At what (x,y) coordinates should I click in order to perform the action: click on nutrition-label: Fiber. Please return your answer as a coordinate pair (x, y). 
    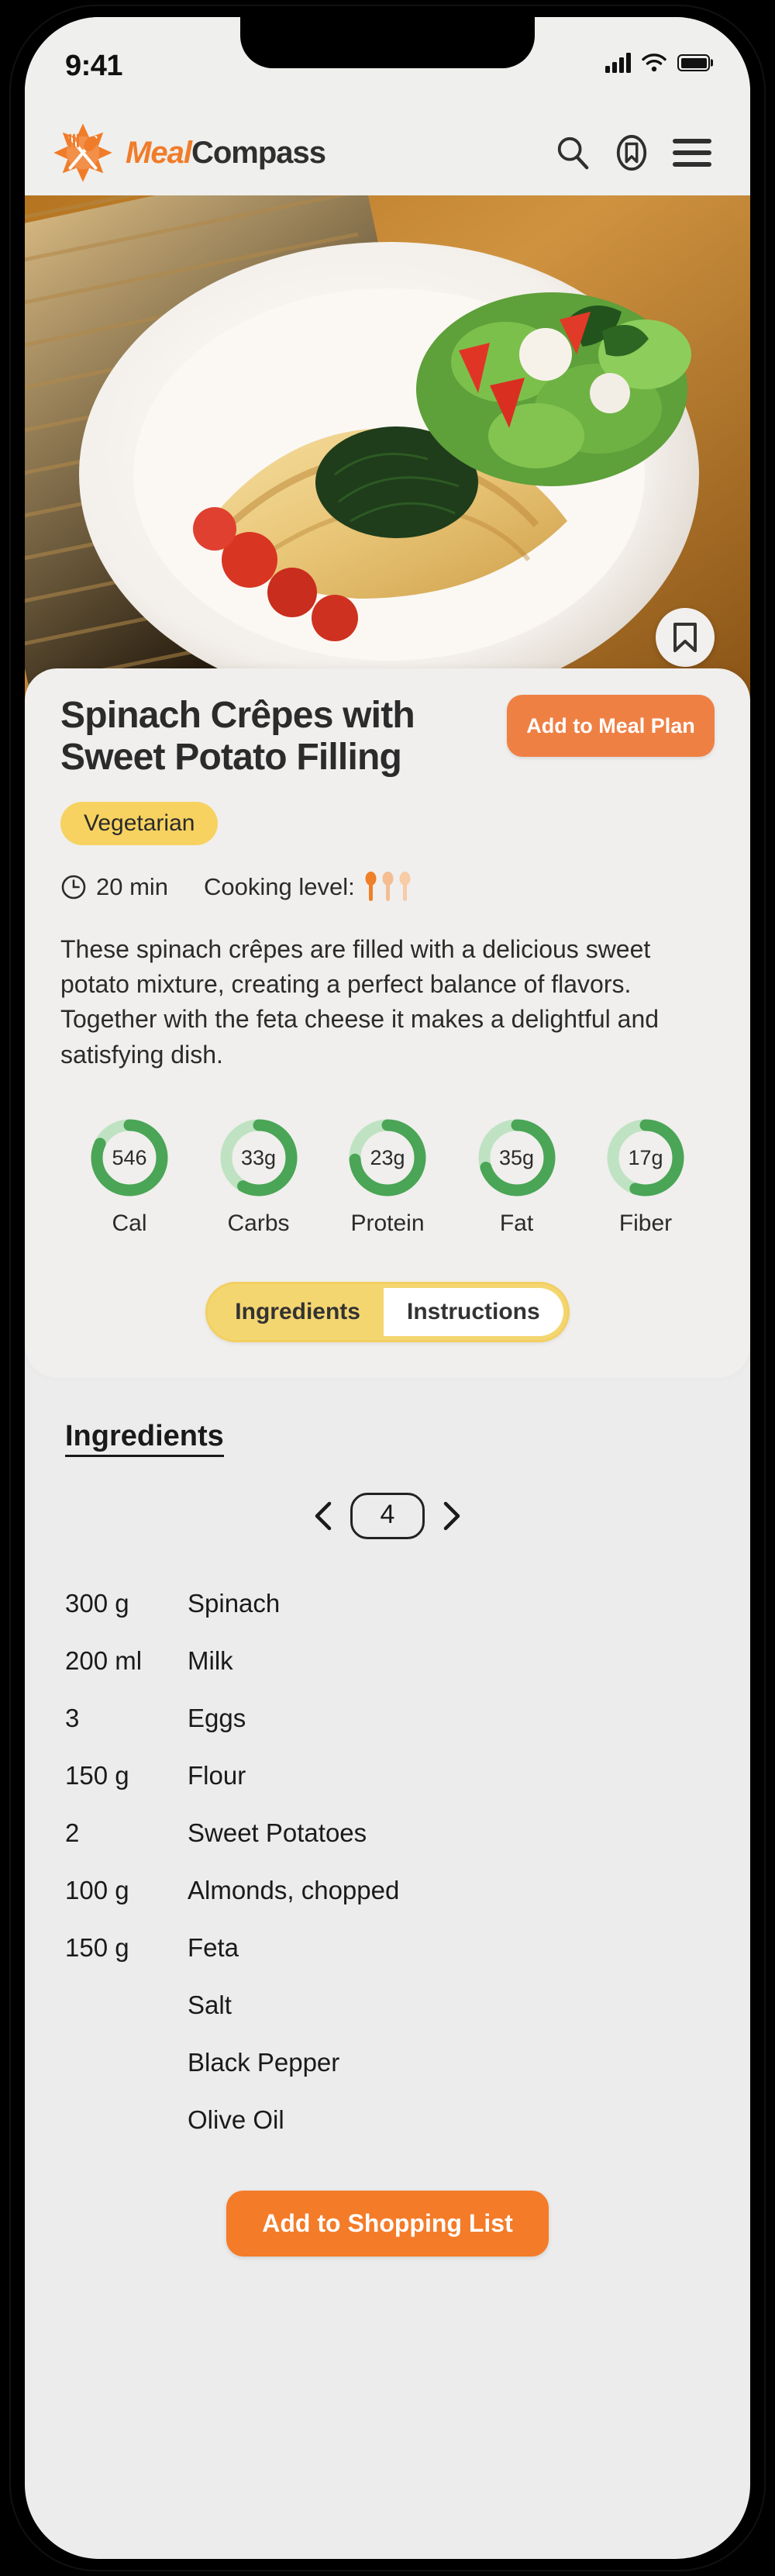
    Looking at the image, I should click on (645, 1224).